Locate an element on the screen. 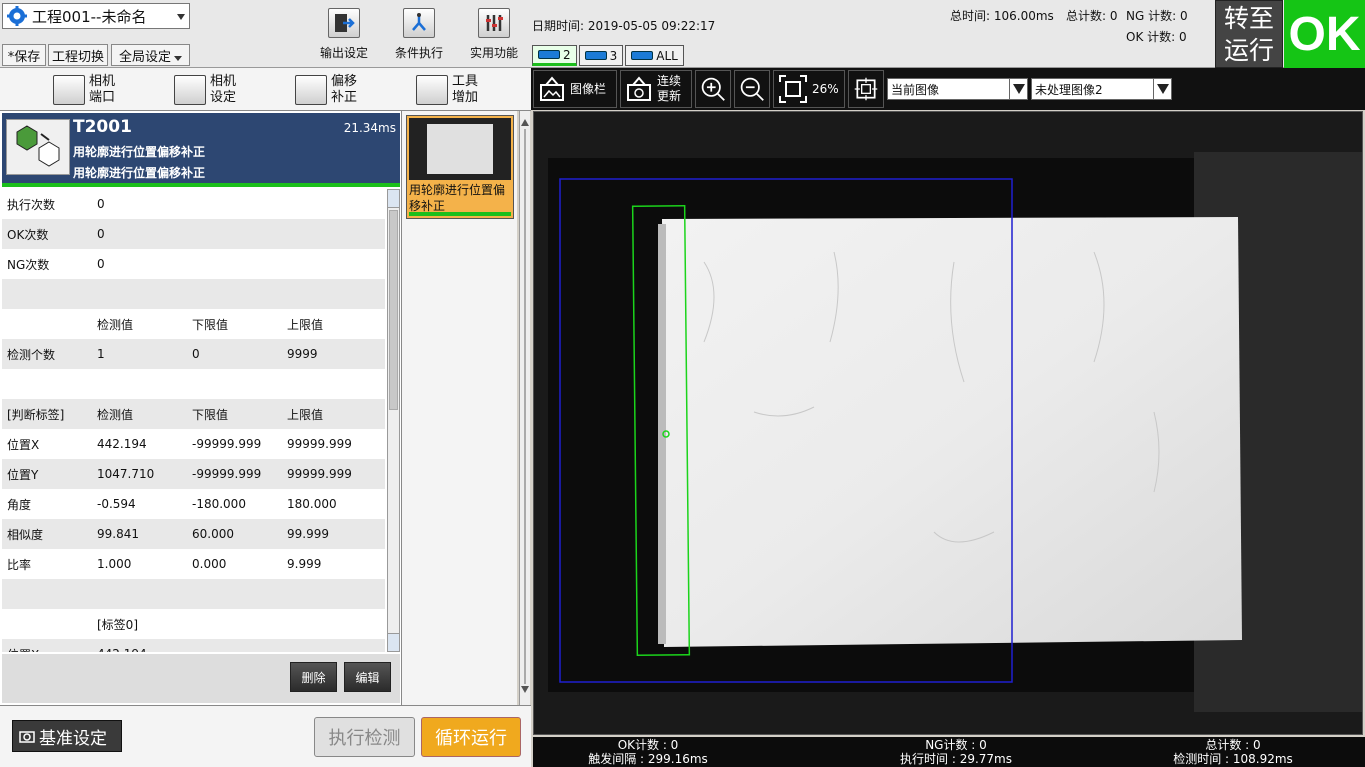  image-source-select: 当前图像 is located at coordinates (957, 89).